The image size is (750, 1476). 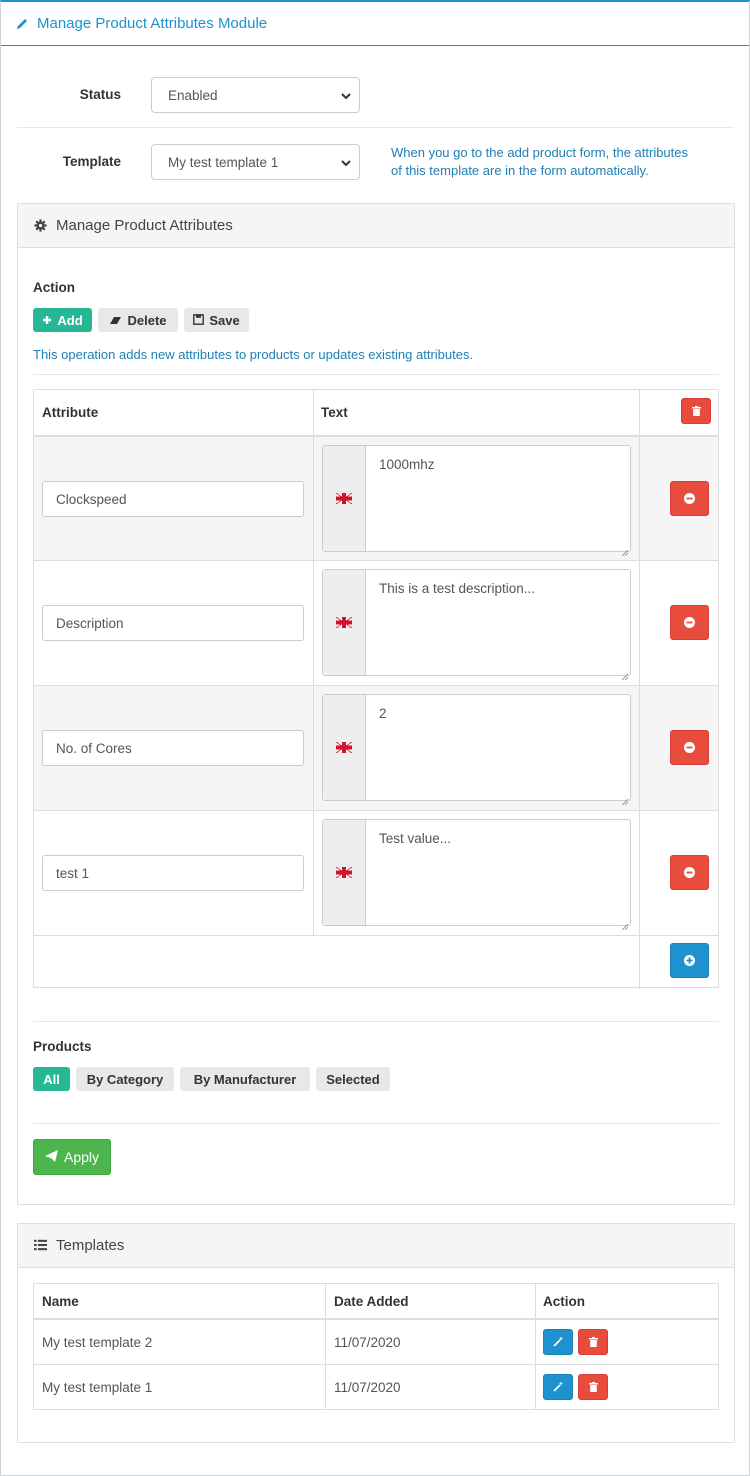 I want to click on column-header-name: Name, so click(x=60, y=1301).